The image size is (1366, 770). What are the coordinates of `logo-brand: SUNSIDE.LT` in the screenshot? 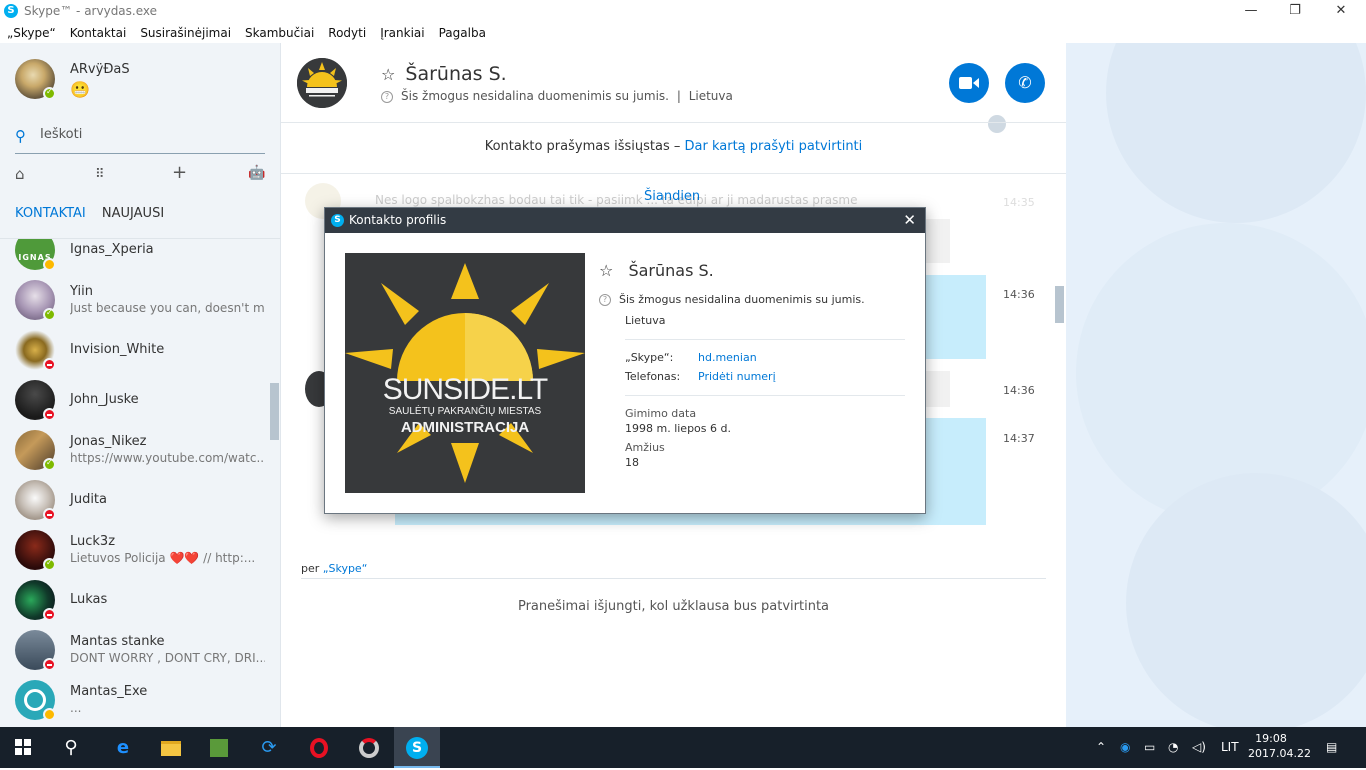 It's located at (465, 389).